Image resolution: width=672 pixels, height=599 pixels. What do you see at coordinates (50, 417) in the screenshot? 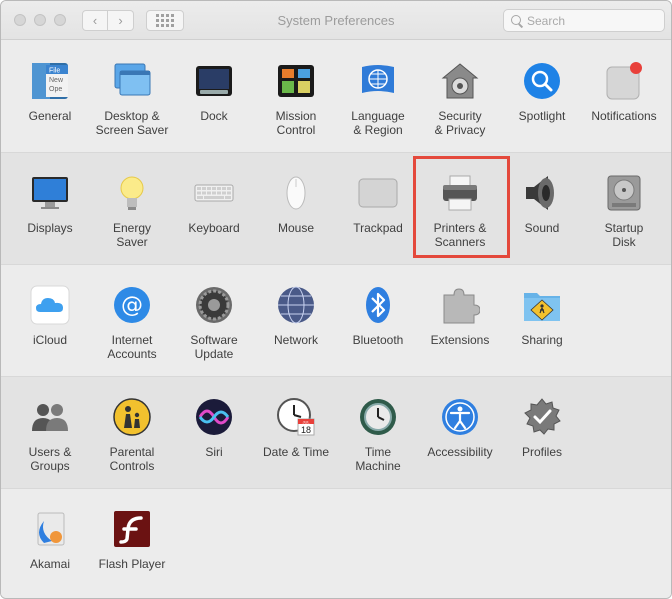
I see `users-icon` at bounding box center [50, 417].